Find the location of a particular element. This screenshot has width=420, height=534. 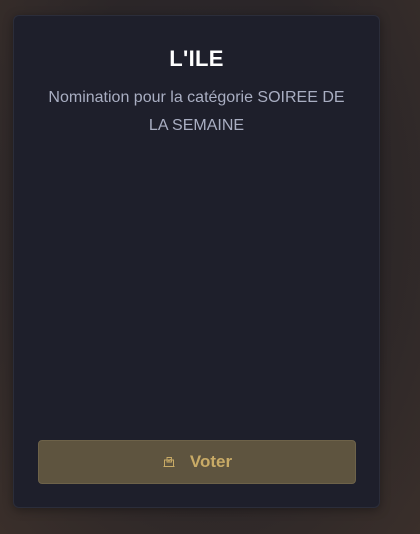

ballot-box-icon is located at coordinates (169, 462).